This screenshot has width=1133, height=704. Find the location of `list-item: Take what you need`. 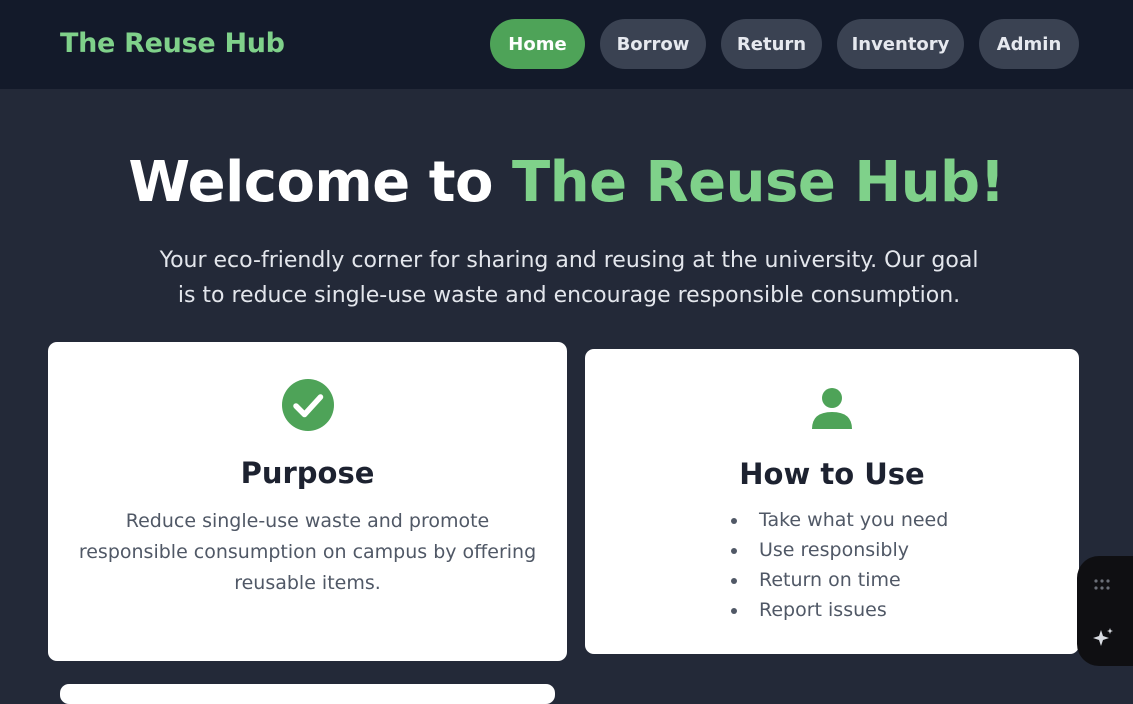

list-item: Take what you need is located at coordinates (839, 520).